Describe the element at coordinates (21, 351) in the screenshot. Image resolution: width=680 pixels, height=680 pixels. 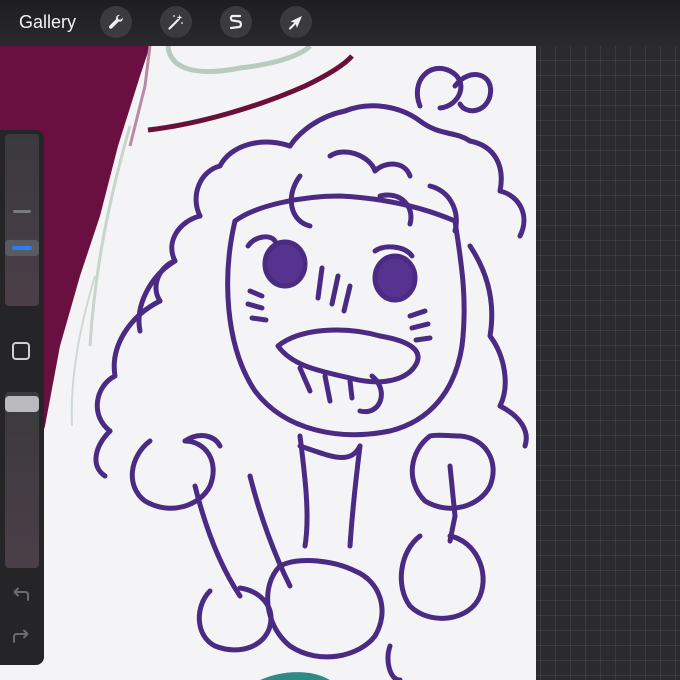
I see `modify-square-button` at that location.